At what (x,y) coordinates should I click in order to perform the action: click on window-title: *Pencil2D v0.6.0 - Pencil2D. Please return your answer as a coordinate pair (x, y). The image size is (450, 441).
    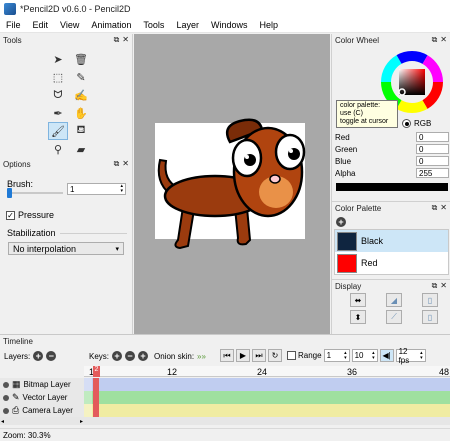
    Looking at the image, I should click on (75, 9).